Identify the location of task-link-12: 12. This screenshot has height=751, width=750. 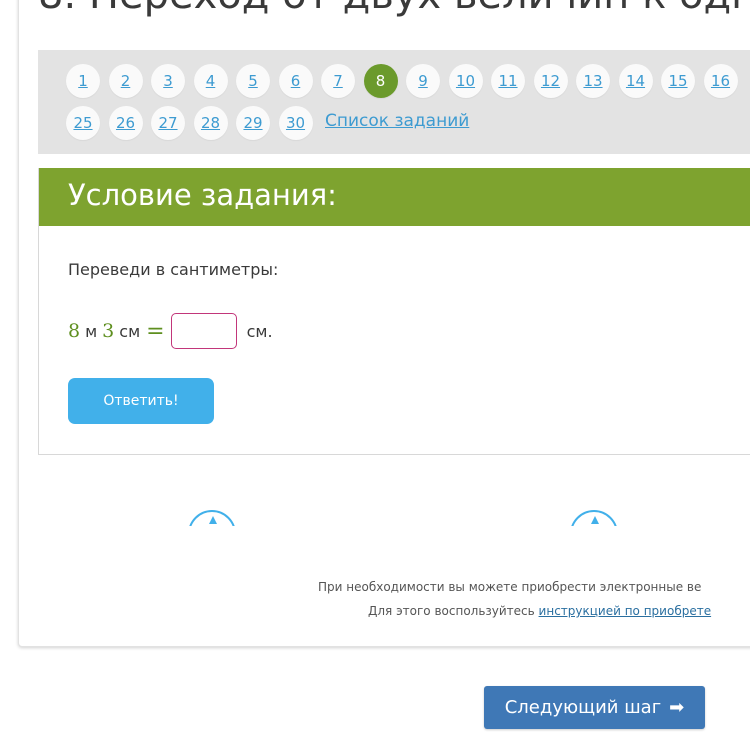
(550, 81).